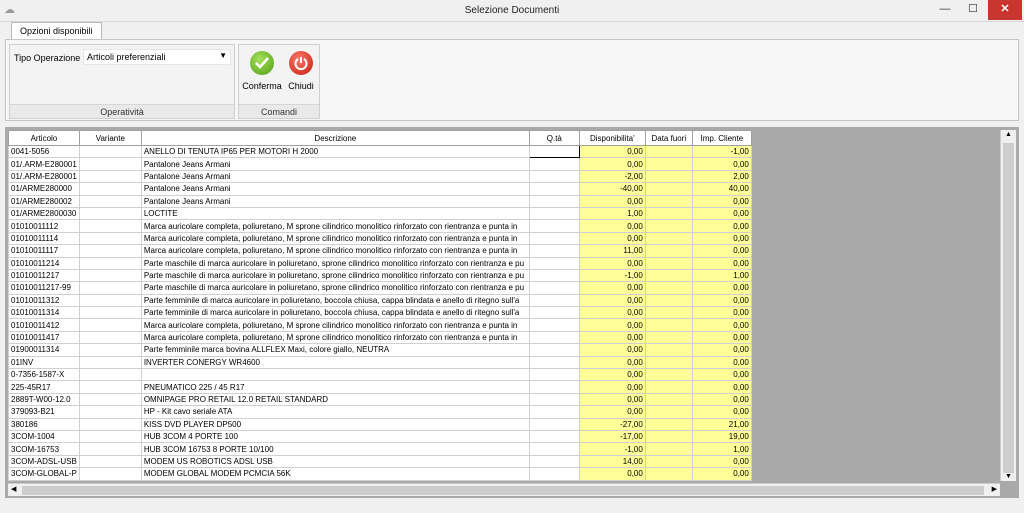 Image resolution: width=1024 pixels, height=513 pixels. What do you see at coordinates (301, 75) in the screenshot?
I see `close-button: Chiudi` at bounding box center [301, 75].